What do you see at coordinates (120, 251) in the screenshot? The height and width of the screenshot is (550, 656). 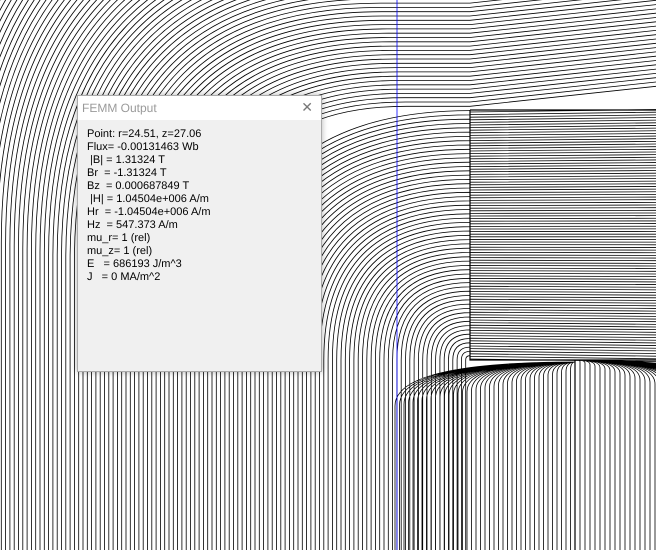 I see `output-line: mu_z= 1 (rel)` at bounding box center [120, 251].